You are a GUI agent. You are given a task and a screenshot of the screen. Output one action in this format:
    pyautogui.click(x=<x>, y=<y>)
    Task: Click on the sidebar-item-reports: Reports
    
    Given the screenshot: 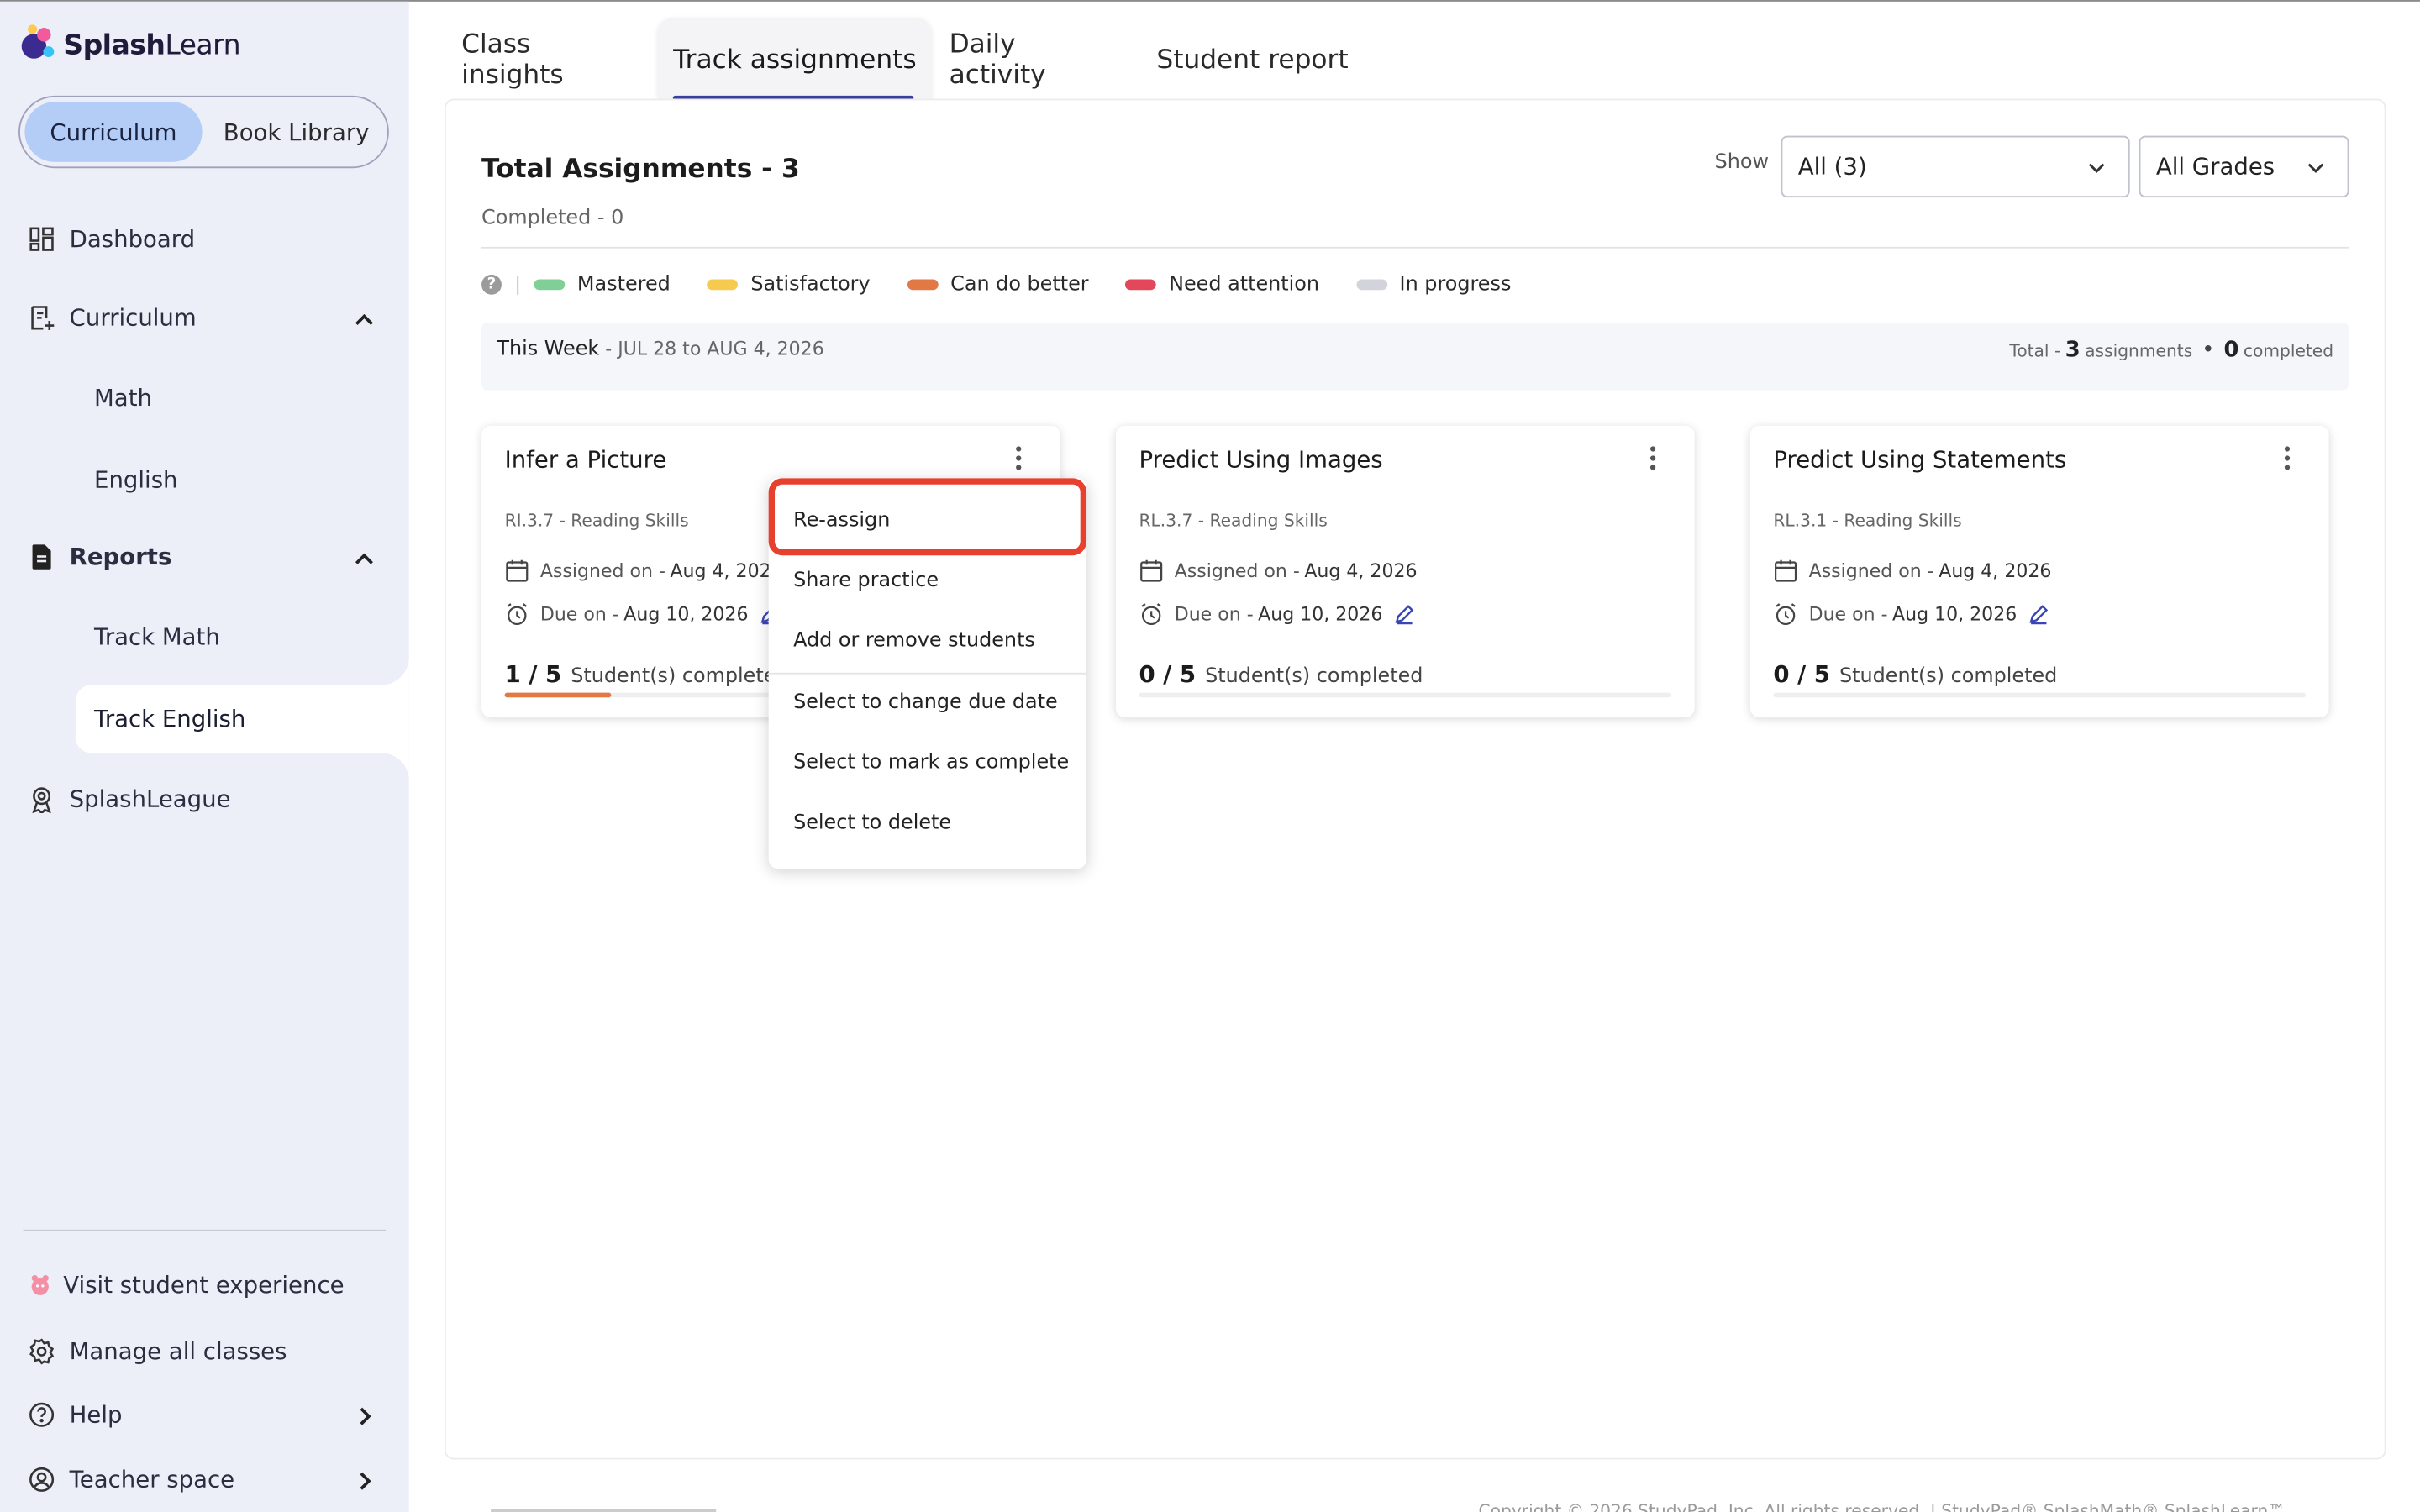 What is the action you would take?
    pyautogui.click(x=99, y=557)
    